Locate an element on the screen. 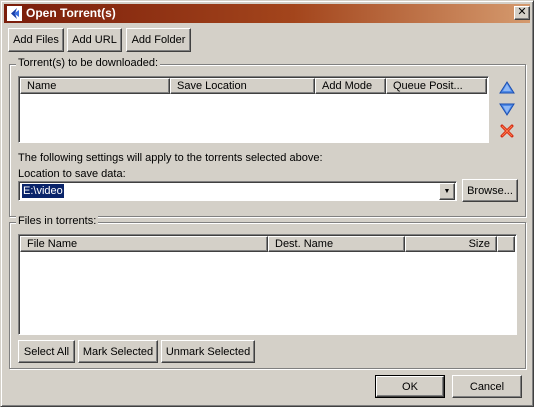 The height and width of the screenshot is (407, 534). cancel-button: Cancel is located at coordinates (487, 386).